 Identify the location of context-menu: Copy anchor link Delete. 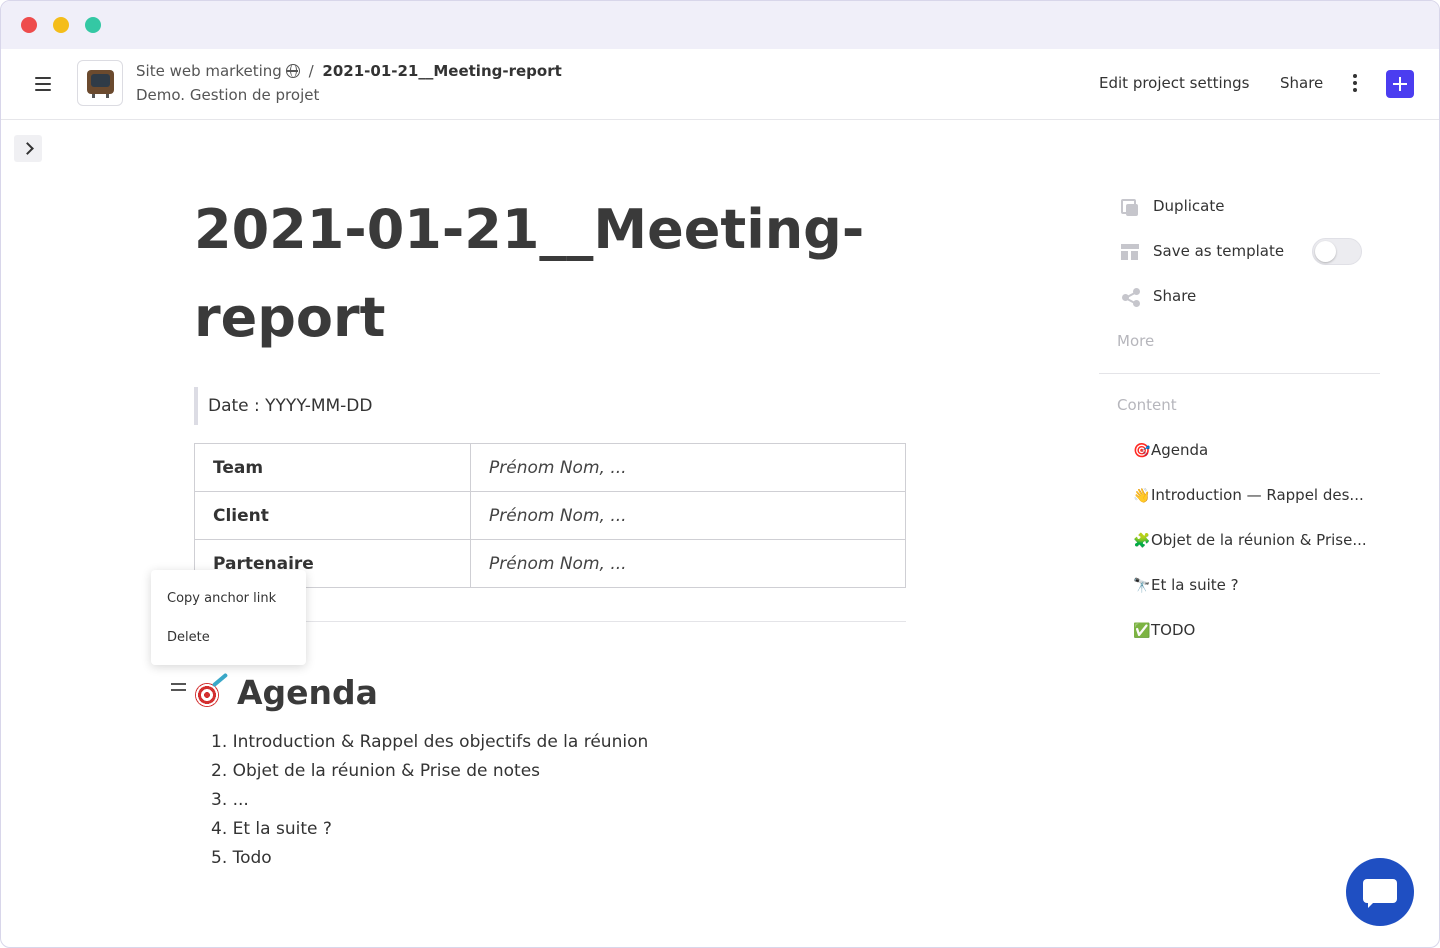
(228, 617).